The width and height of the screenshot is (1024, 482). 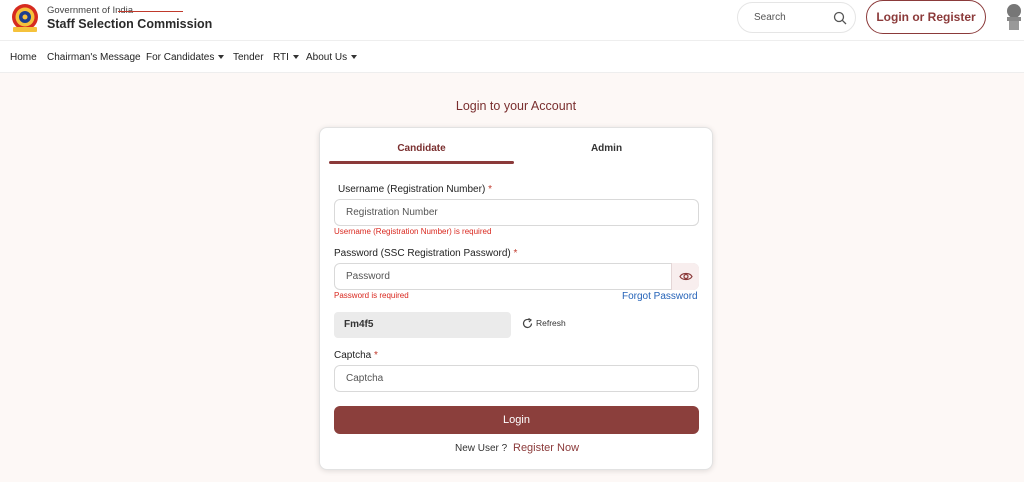 I want to click on tab-admin: Admin, so click(x=606, y=148).